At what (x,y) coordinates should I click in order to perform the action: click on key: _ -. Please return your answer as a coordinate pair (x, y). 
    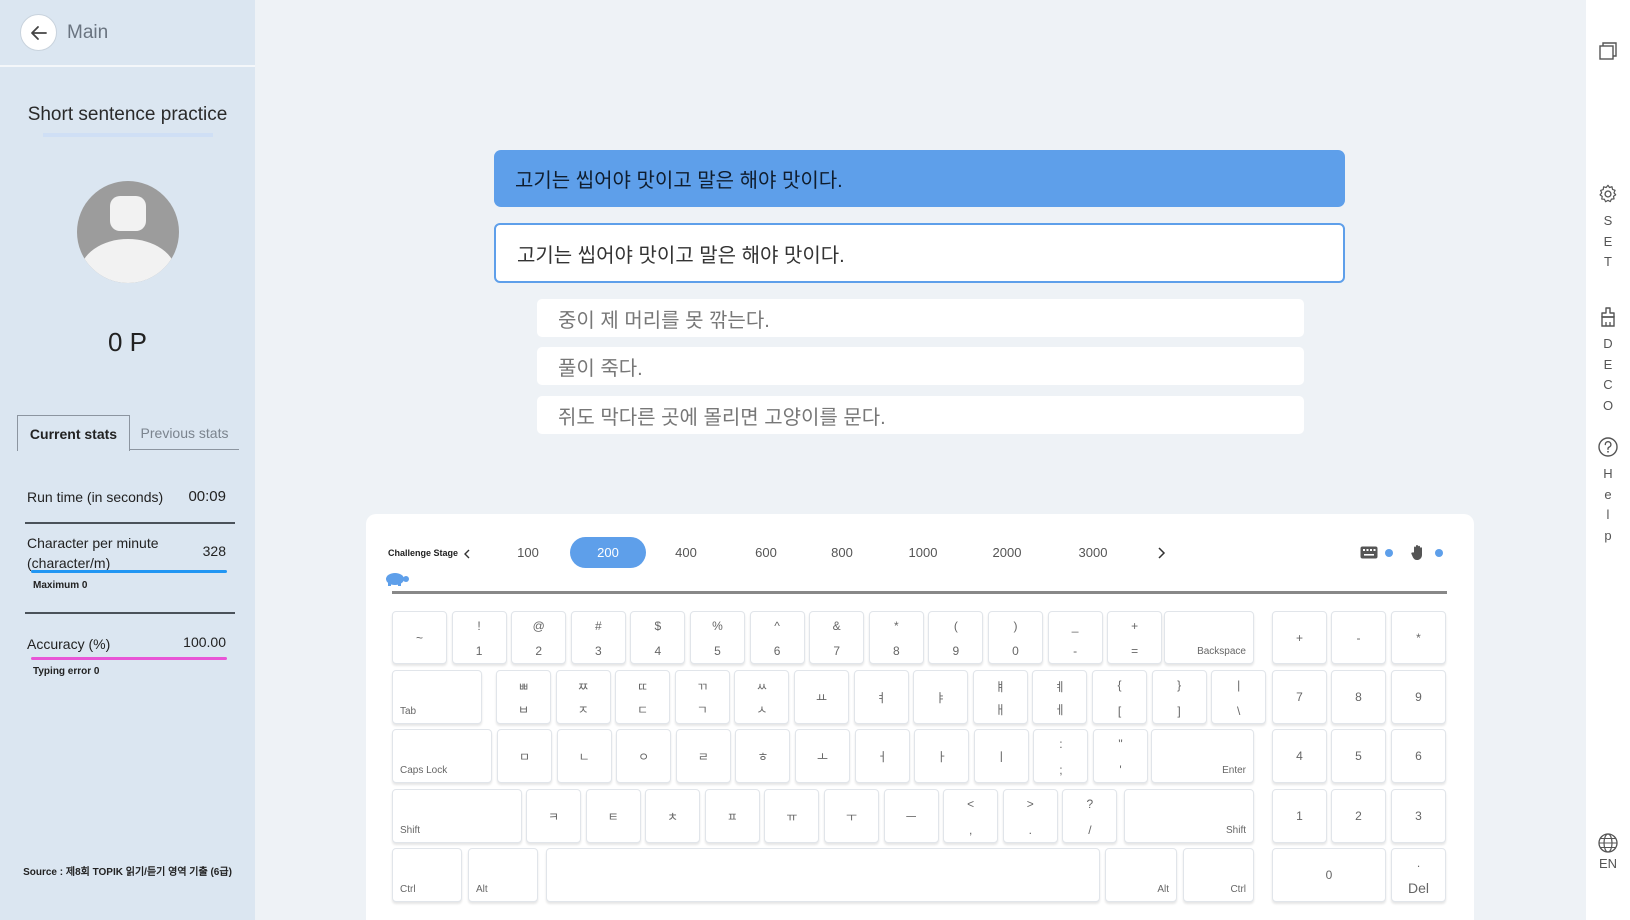
    Looking at the image, I should click on (1075, 637).